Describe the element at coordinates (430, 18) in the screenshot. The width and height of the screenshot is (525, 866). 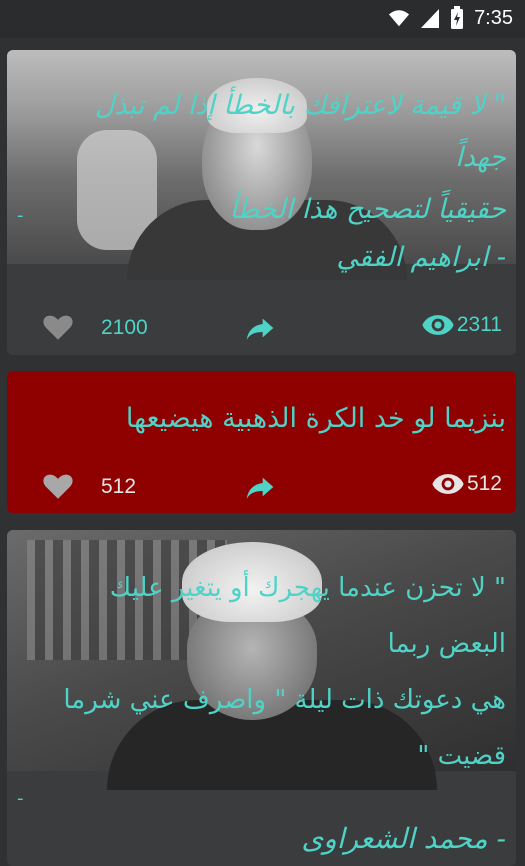
I see `cellular-signal-icon` at that location.